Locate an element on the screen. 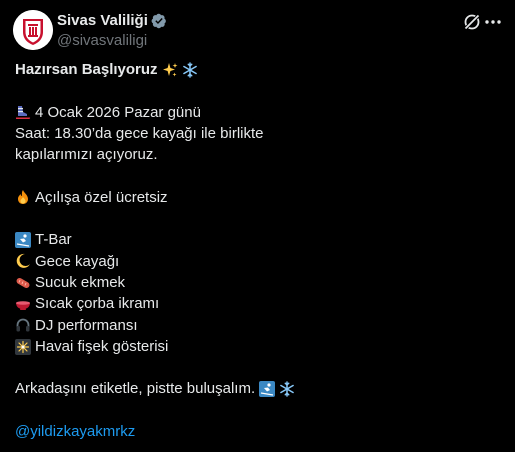  avatar is located at coordinates (33, 30).